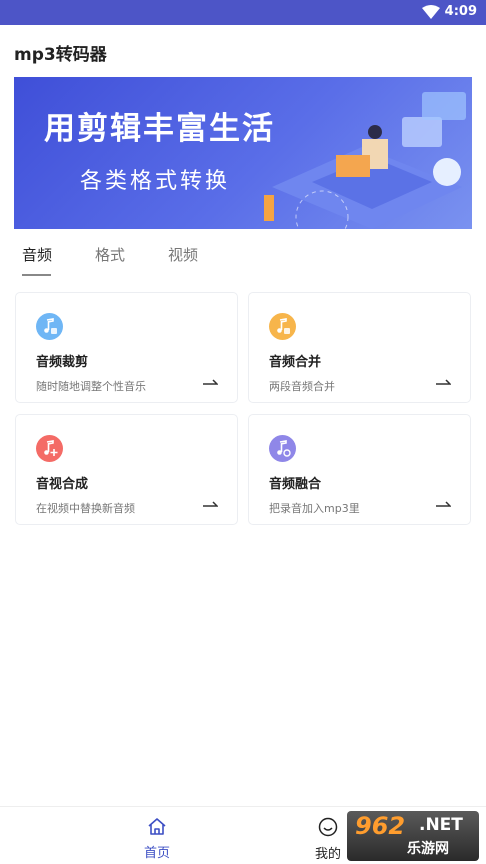 The height and width of the screenshot is (864, 486). What do you see at coordinates (157, 826) in the screenshot?
I see `home-icon` at bounding box center [157, 826].